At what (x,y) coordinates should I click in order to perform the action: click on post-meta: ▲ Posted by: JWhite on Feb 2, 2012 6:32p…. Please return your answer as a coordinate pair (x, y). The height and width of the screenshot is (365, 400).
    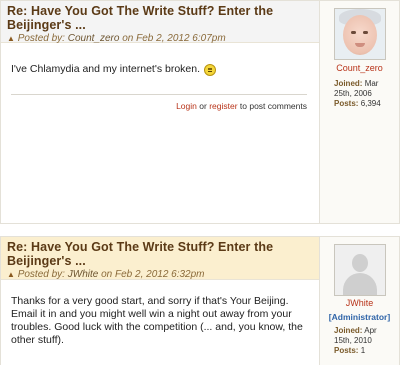
    Looking at the image, I should click on (160, 275).